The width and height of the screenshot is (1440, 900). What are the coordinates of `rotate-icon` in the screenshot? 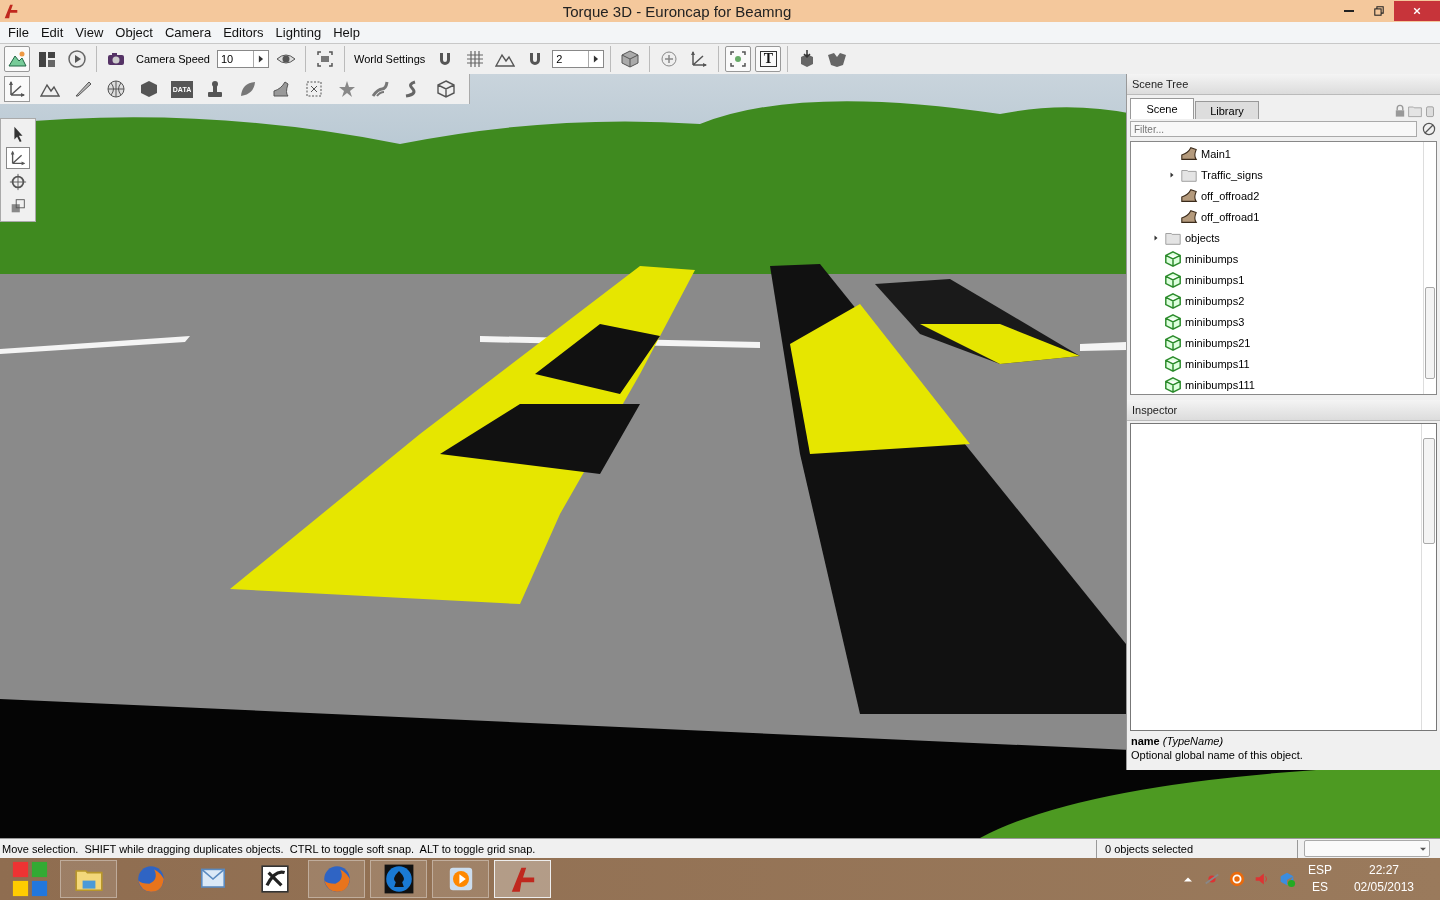 It's located at (18, 182).